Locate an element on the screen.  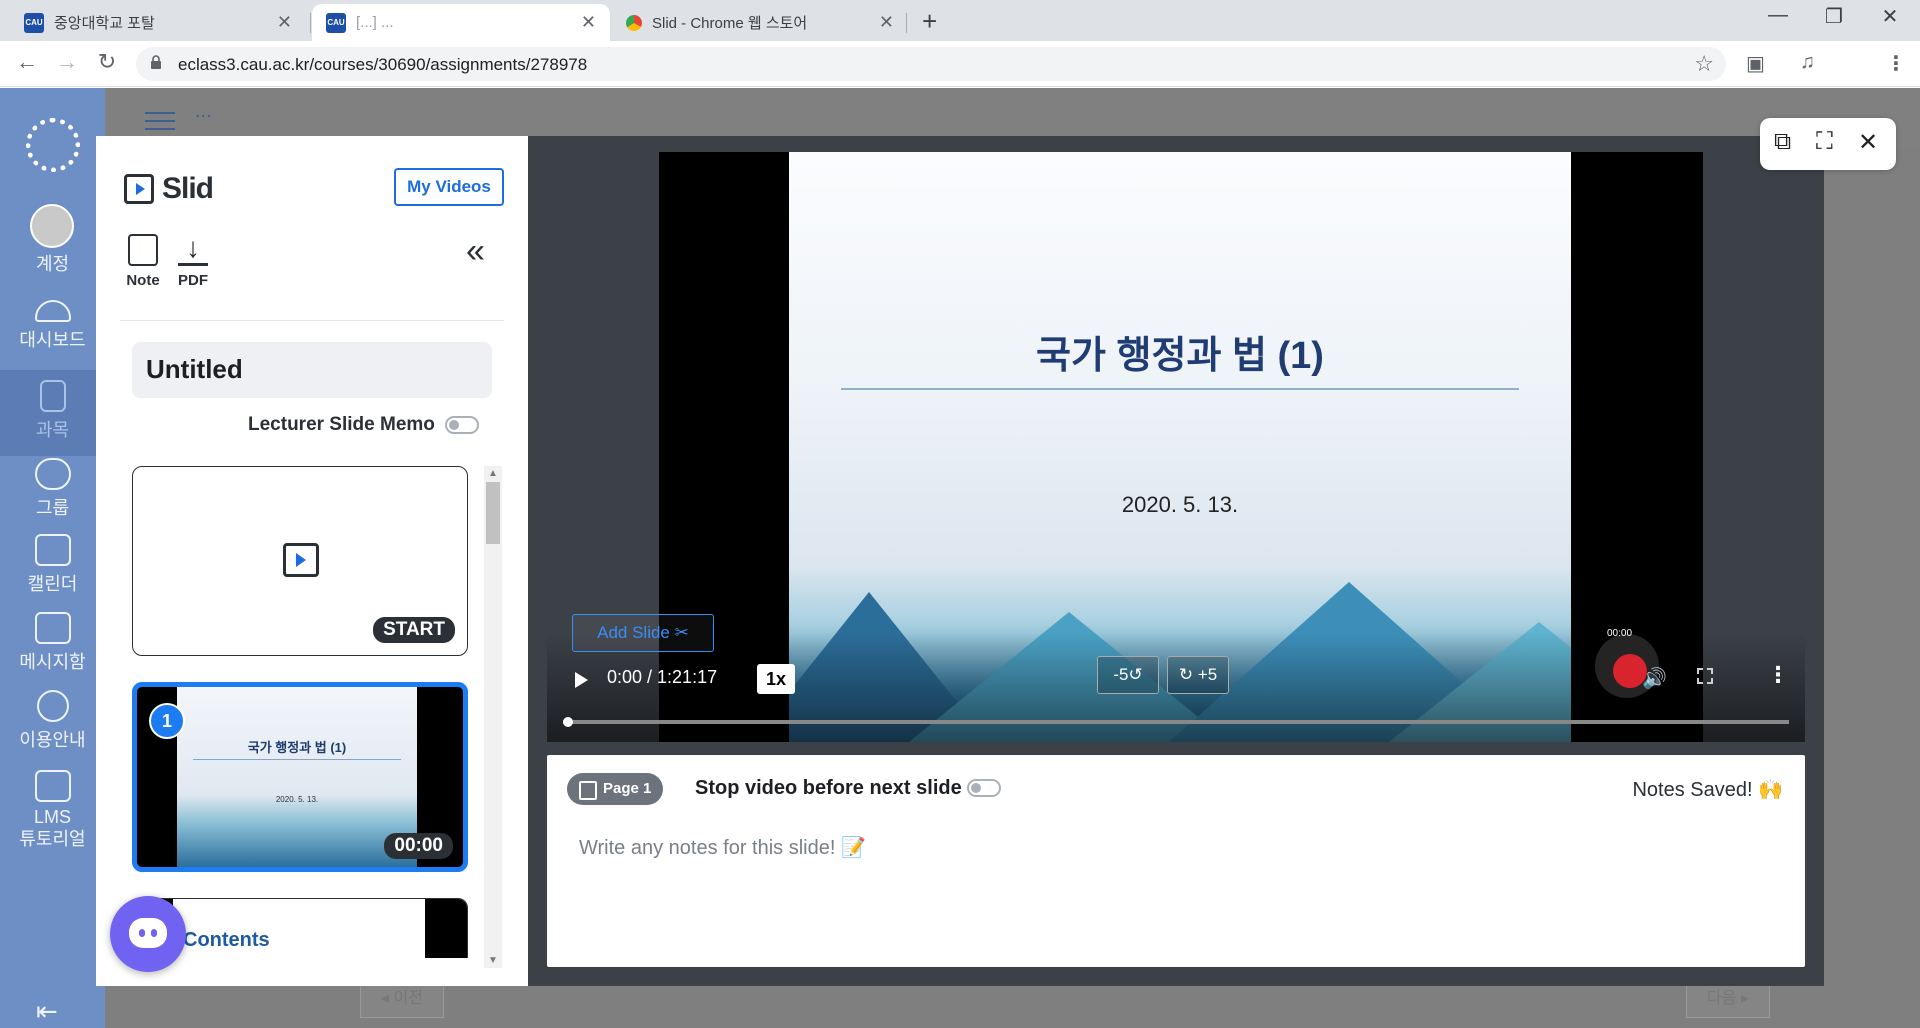
download-icon is located at coordinates (193, 250).